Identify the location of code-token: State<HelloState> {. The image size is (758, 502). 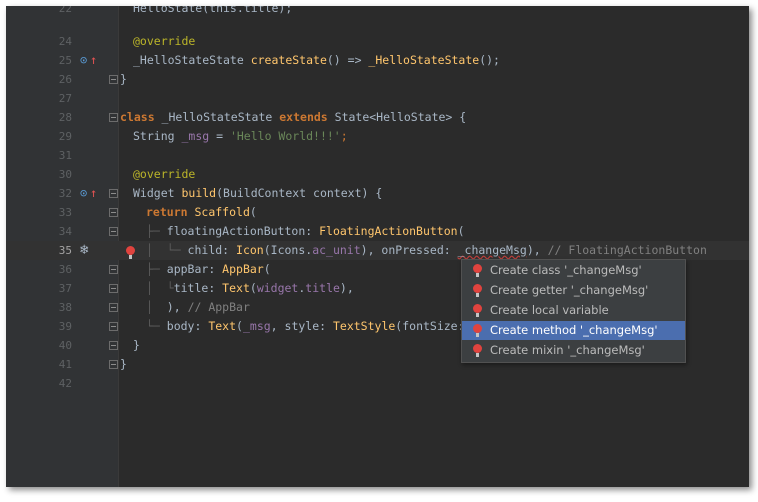
(397, 117).